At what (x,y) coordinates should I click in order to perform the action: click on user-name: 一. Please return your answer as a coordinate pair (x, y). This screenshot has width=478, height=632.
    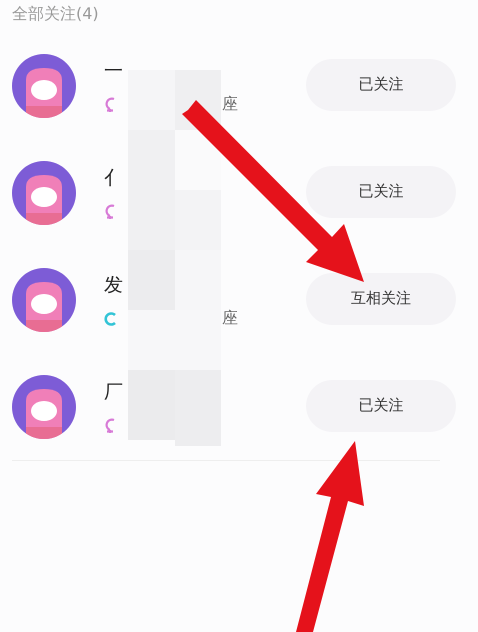
    Looking at the image, I should click on (113, 70).